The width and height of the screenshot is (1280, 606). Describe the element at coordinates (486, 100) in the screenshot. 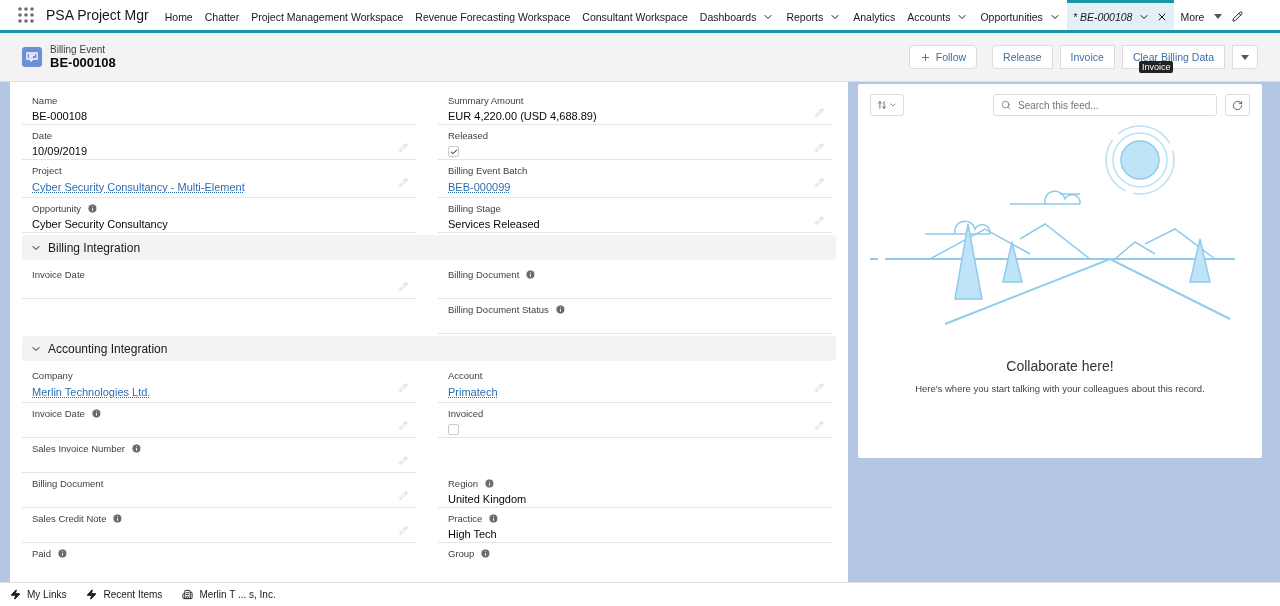

I see `field-label: Summary Amount` at that location.